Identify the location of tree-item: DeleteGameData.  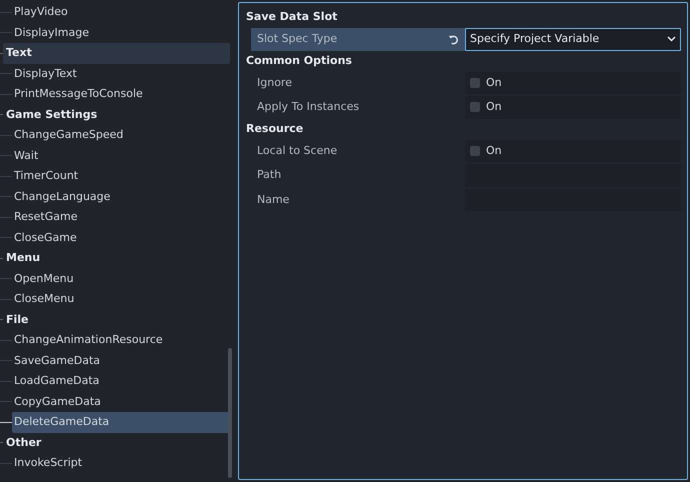
(121, 422).